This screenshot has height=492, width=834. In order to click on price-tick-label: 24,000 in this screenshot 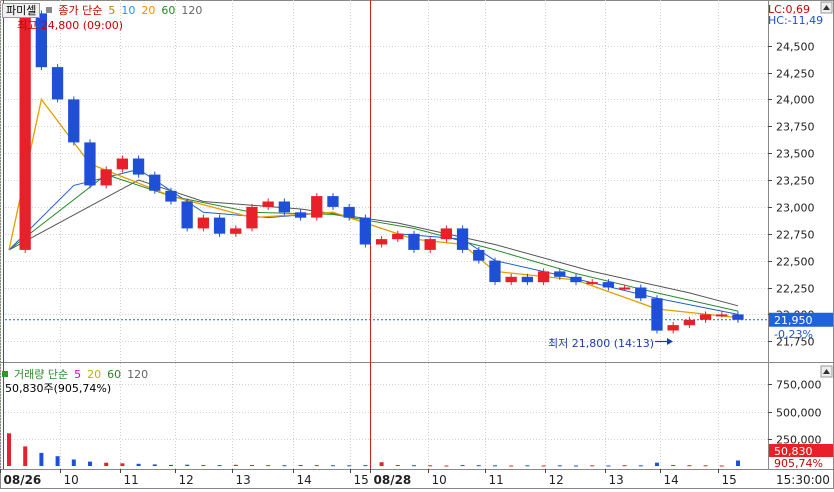, I will do `click(795, 100)`.